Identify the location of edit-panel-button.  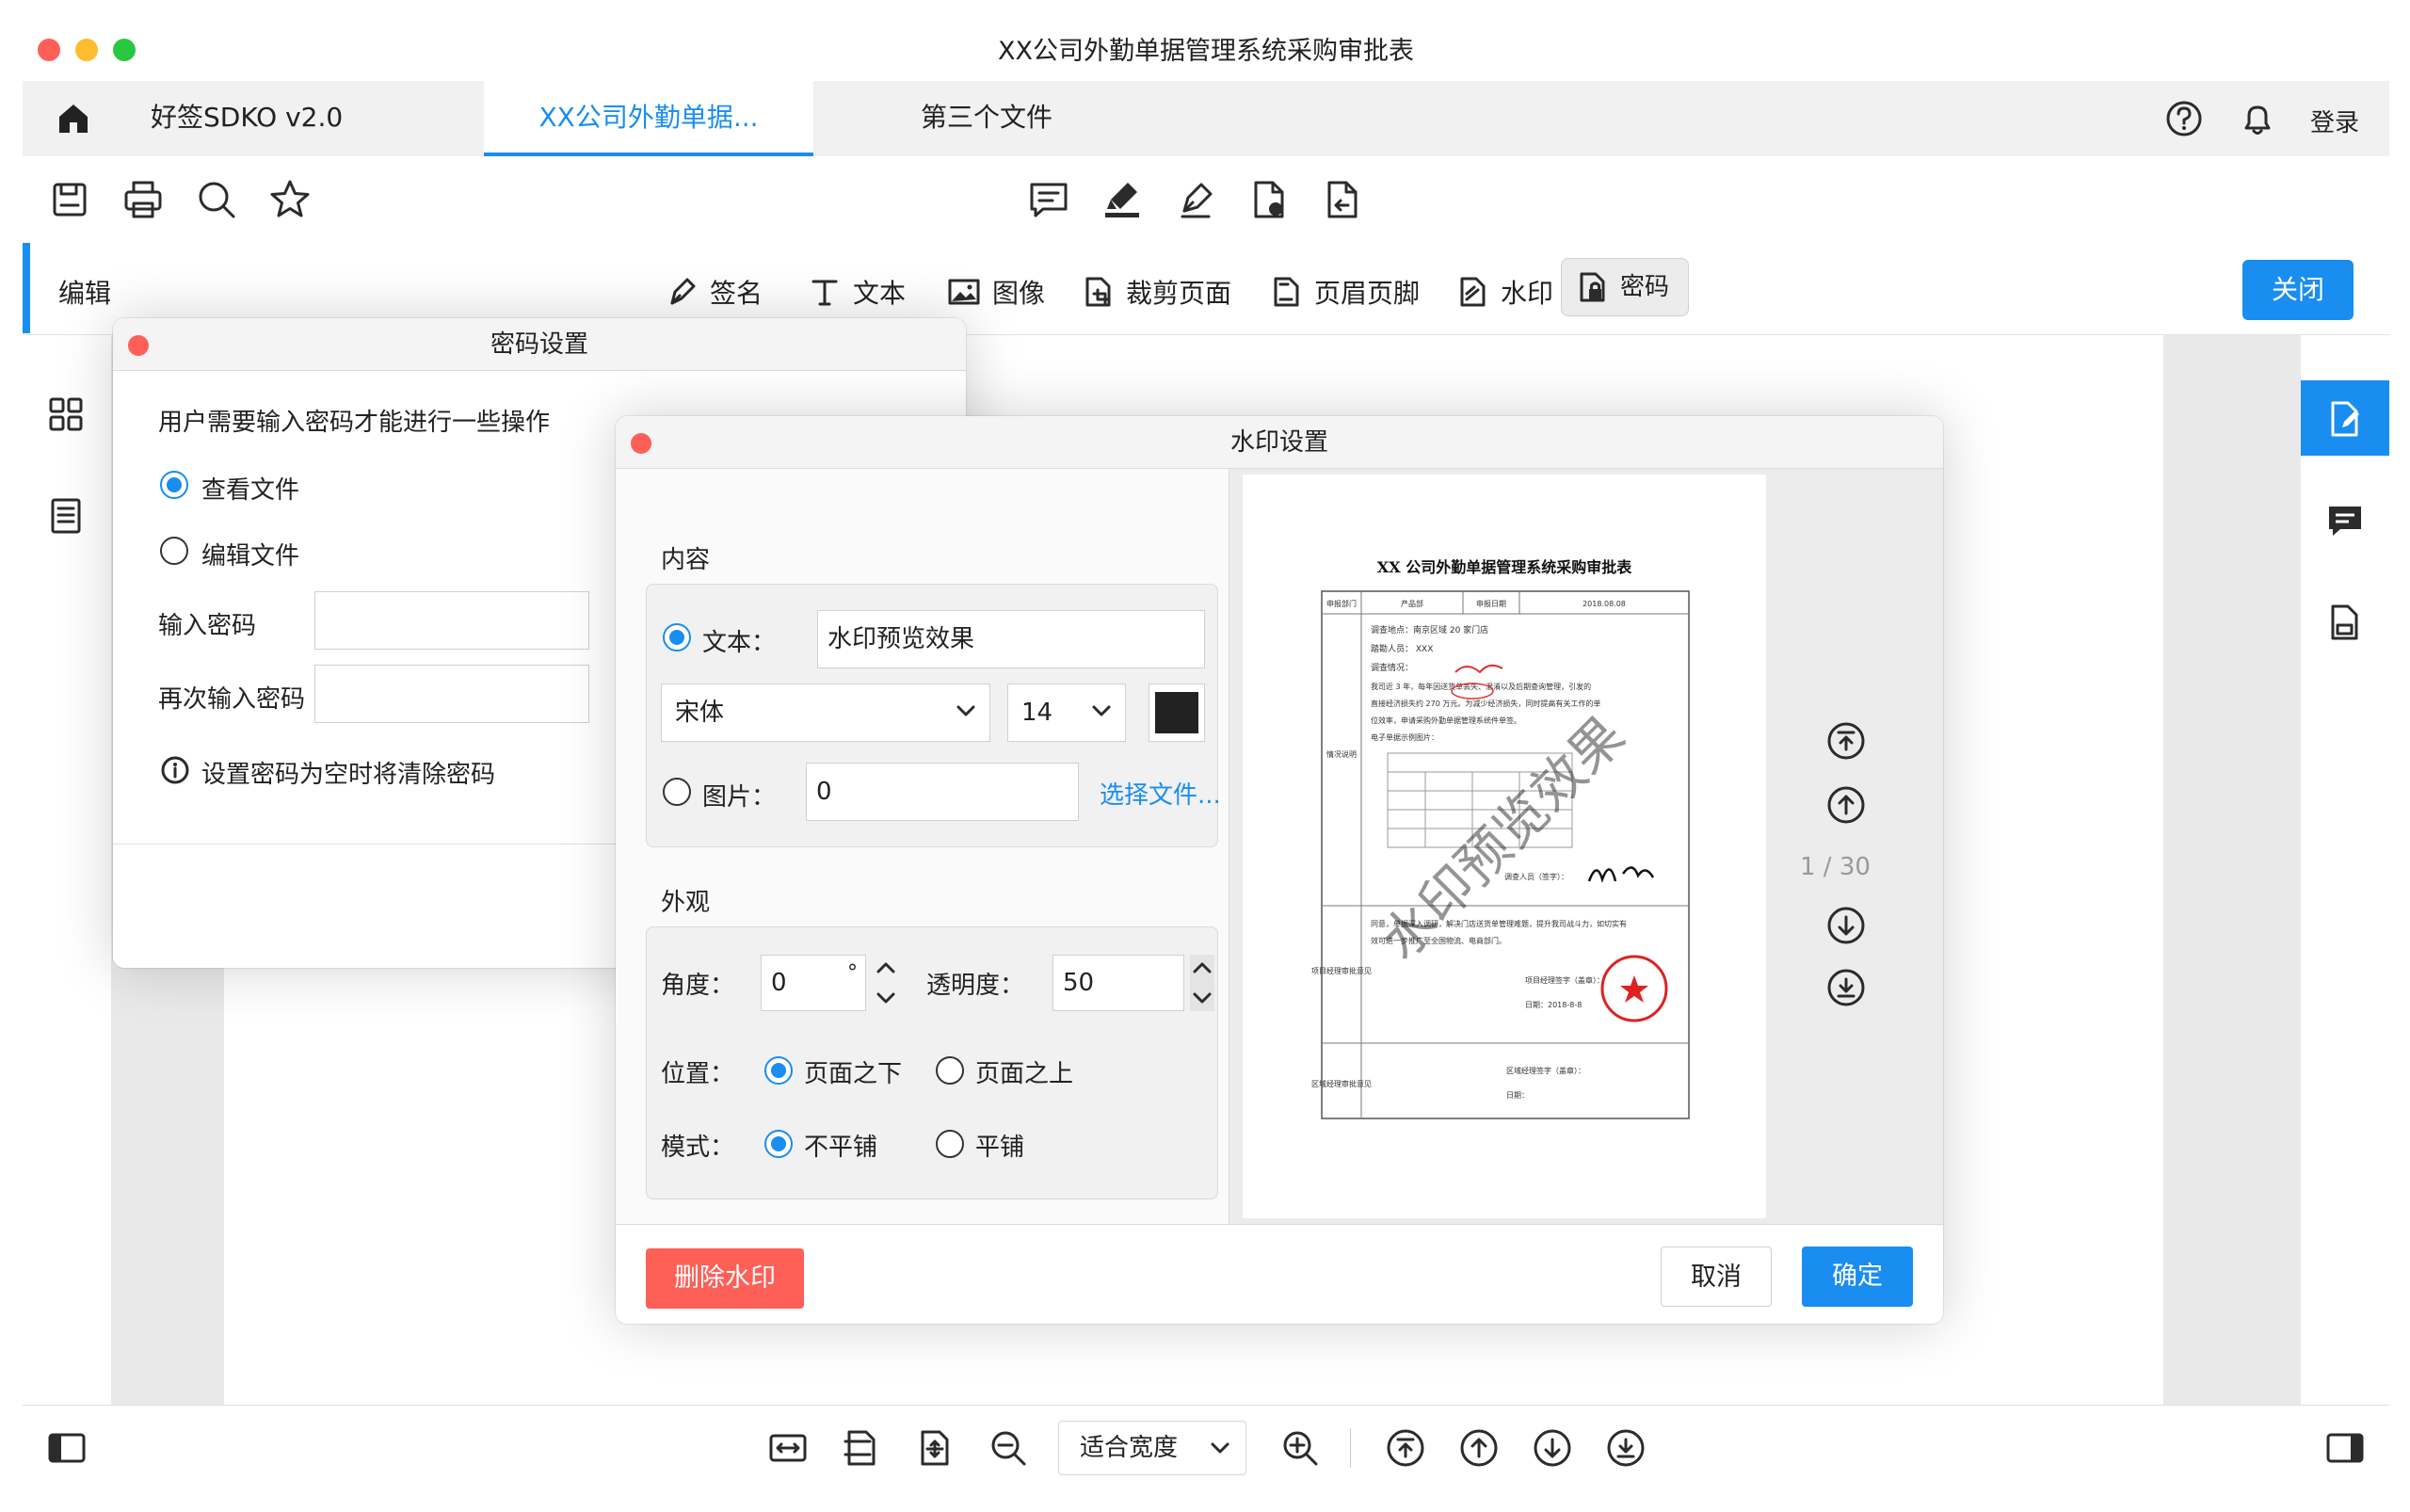
(2345, 418).